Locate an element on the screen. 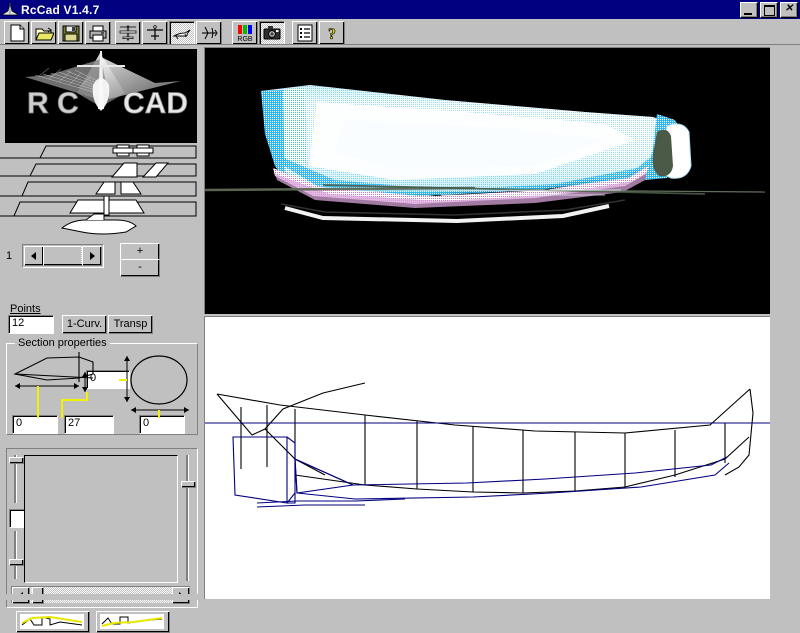  curve-editor-panel is located at coordinates (102, 528).